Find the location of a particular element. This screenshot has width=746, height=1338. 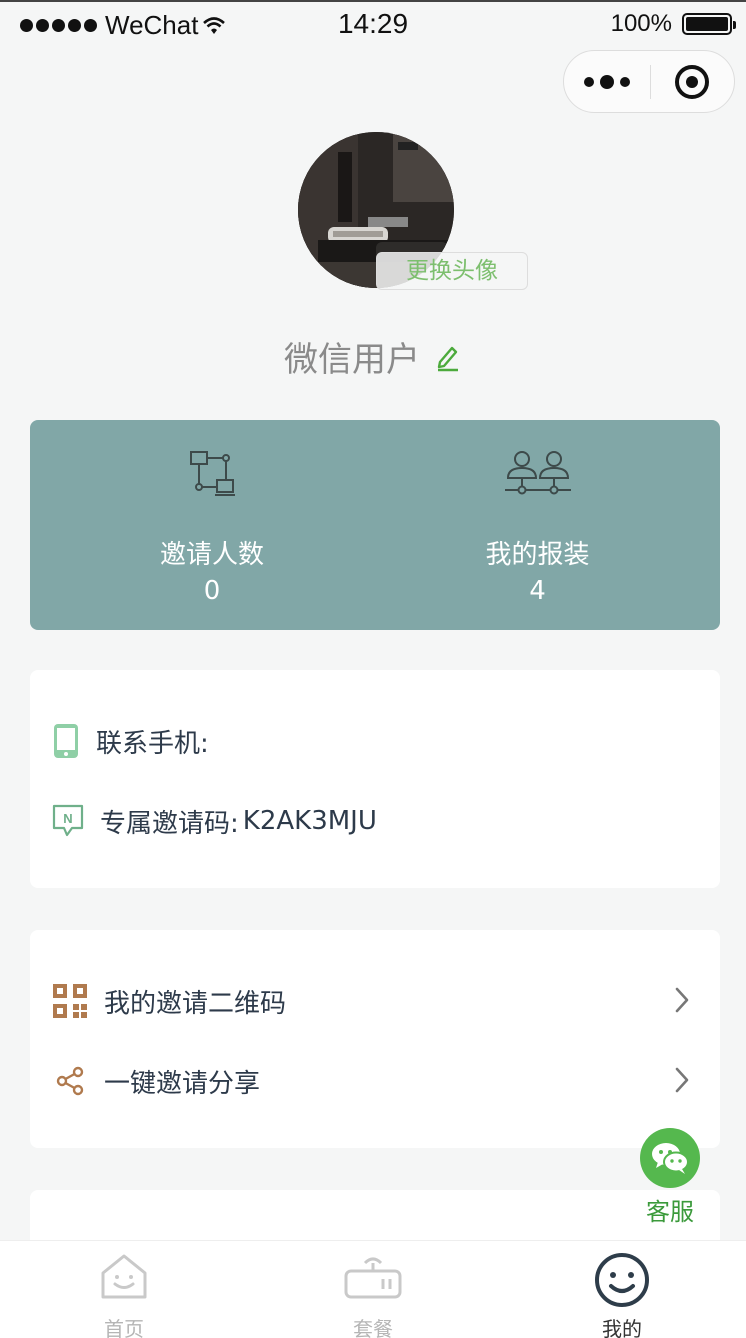

battery-percent: 100% is located at coordinates (641, 23).